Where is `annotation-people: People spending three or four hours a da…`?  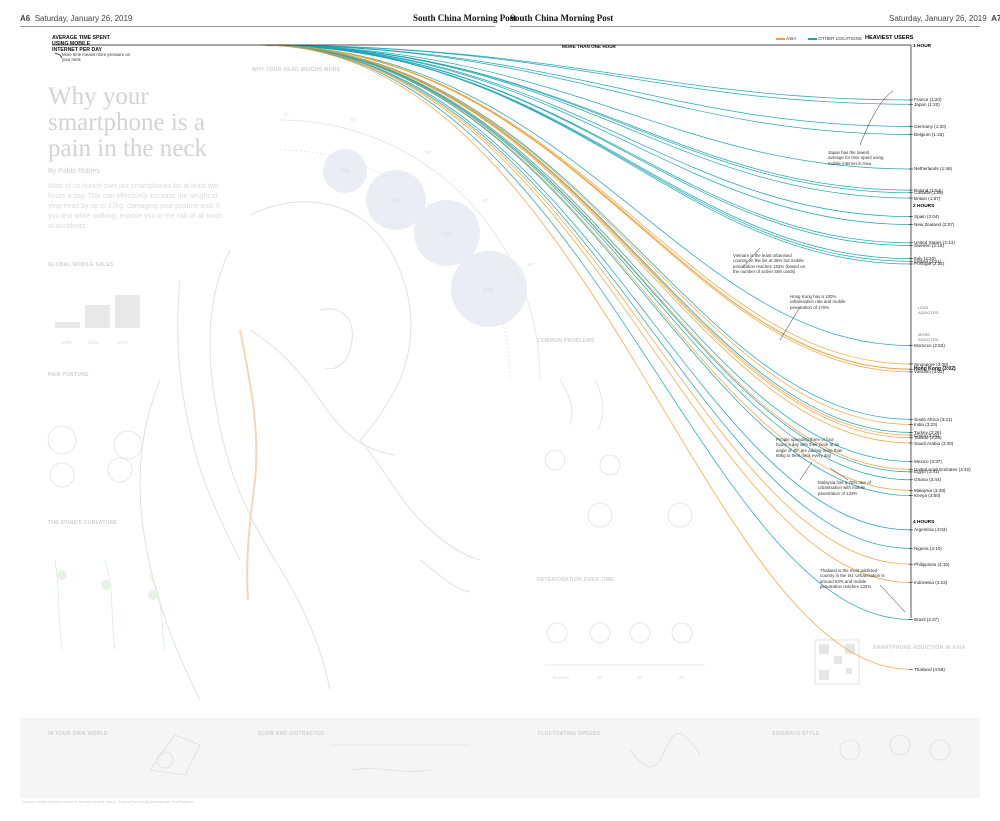
annotation-people: People spending three or four hours a da… is located at coordinates (809, 447).